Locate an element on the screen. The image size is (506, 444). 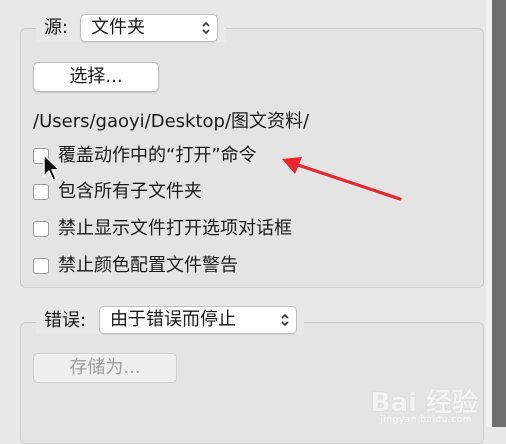
window-right-edge is located at coordinates (499, 213).